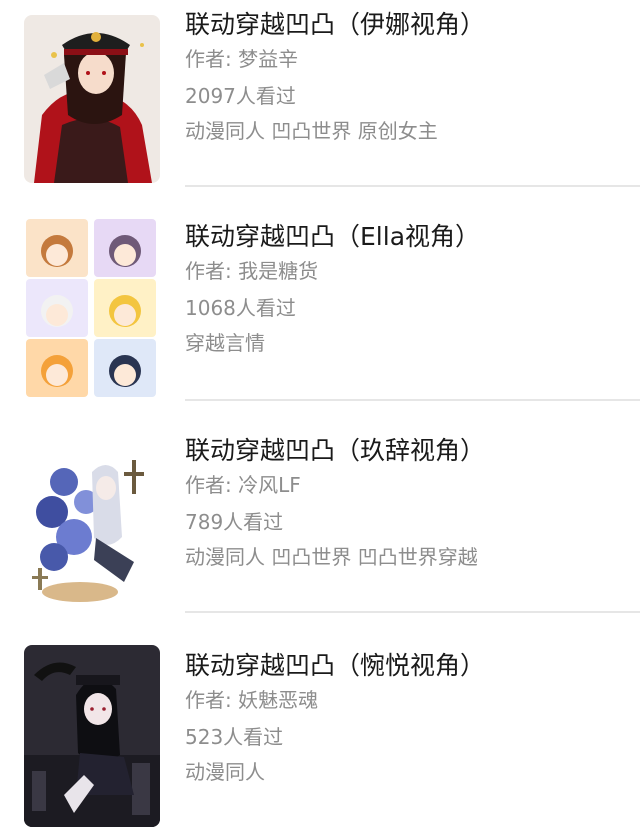 The image size is (640, 840). I want to click on book-view-count: 1068人看过, so click(240, 308).